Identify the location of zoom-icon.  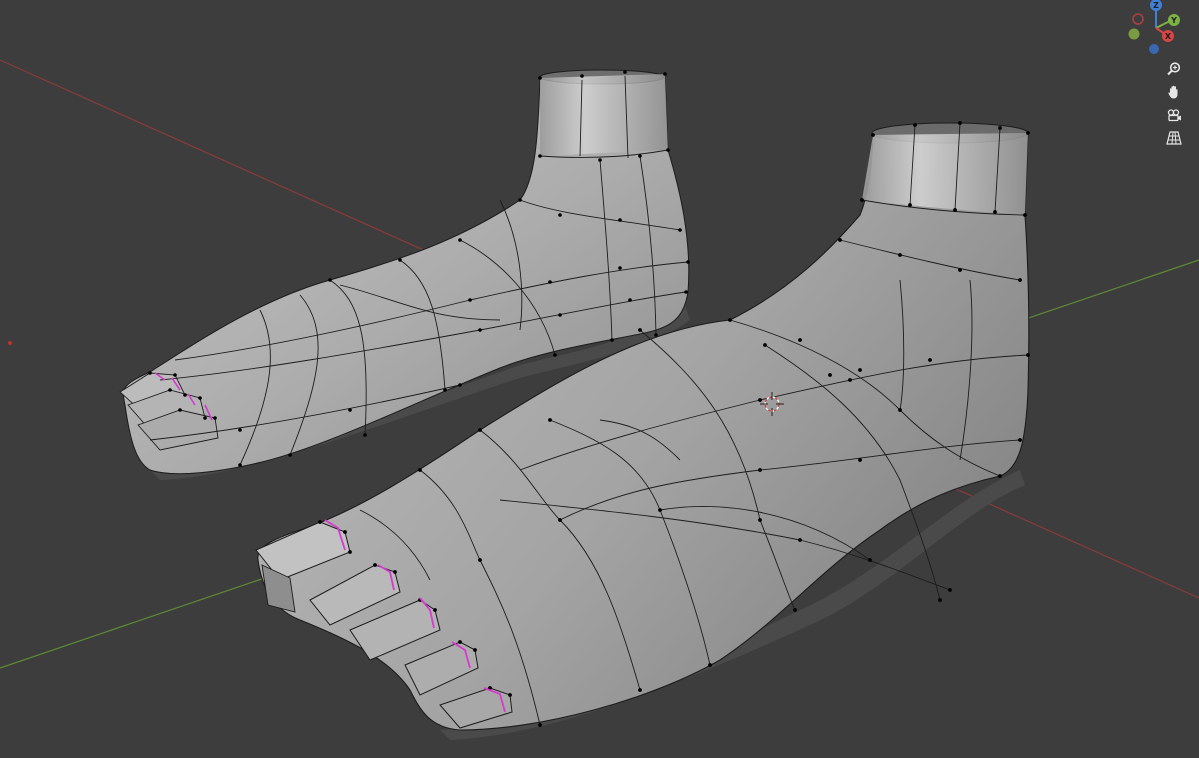
(1174, 69).